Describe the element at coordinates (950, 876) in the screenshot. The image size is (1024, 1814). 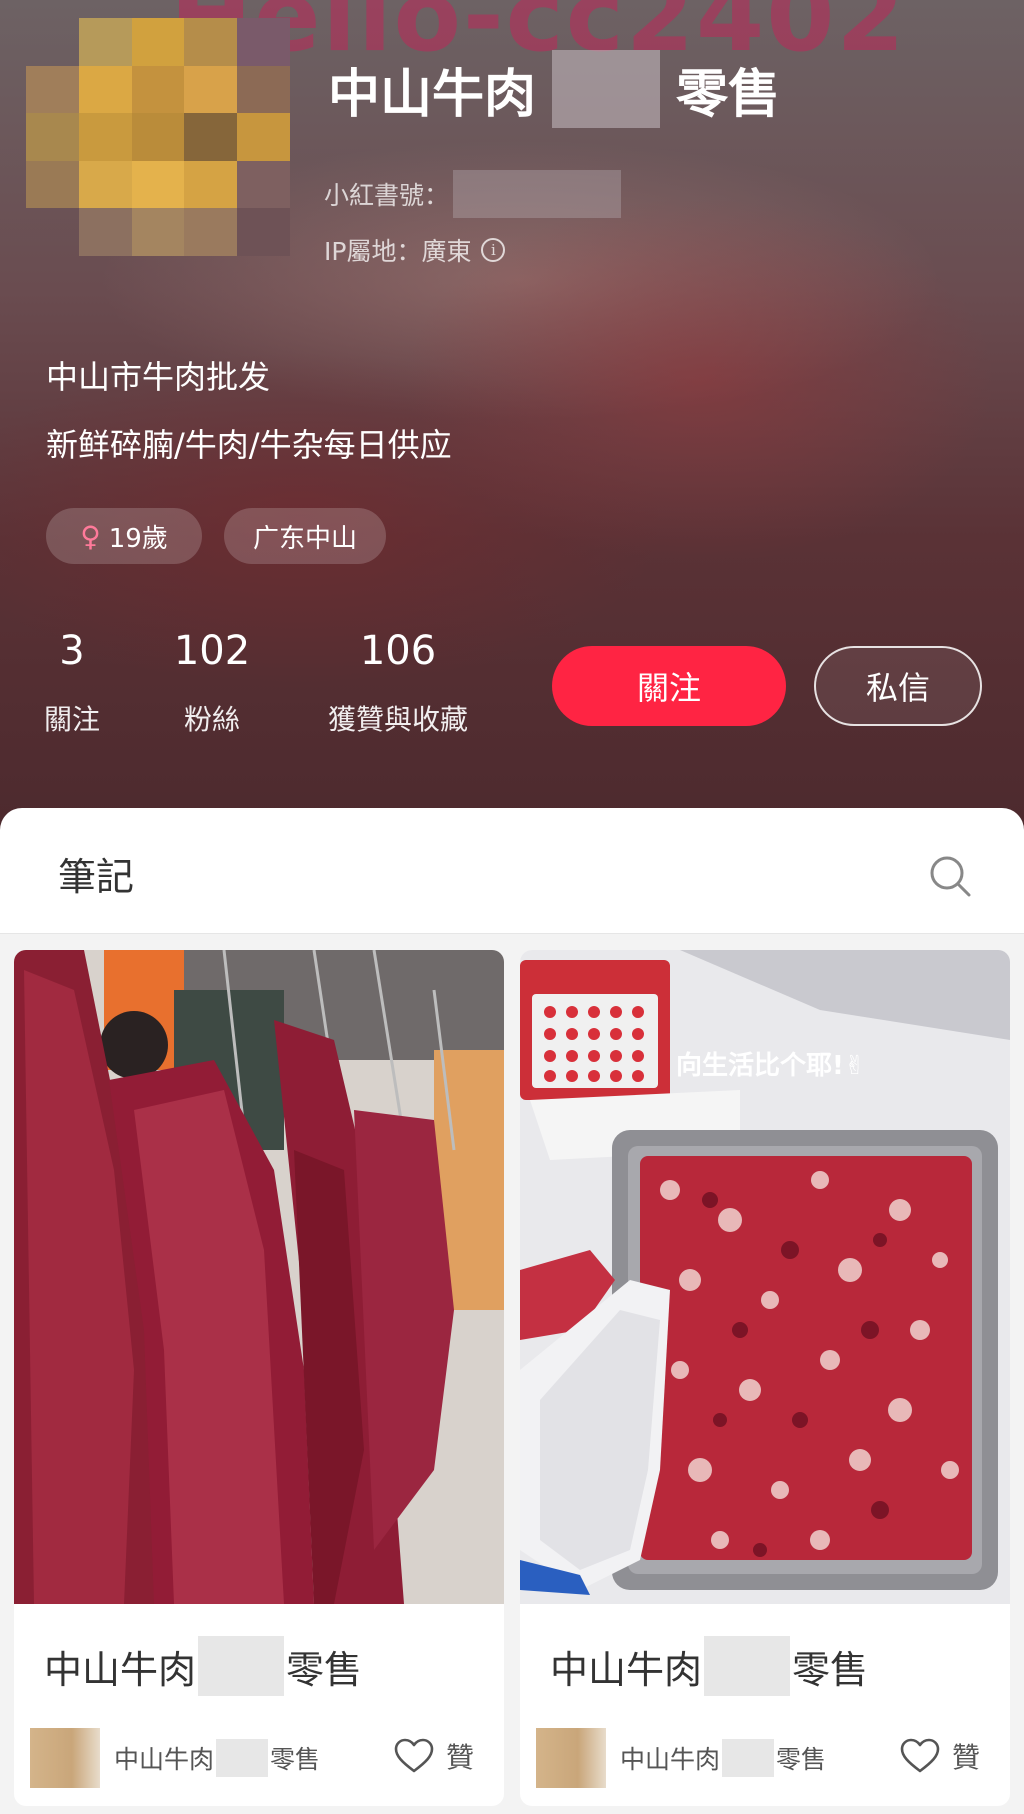
I see `search-icon` at that location.